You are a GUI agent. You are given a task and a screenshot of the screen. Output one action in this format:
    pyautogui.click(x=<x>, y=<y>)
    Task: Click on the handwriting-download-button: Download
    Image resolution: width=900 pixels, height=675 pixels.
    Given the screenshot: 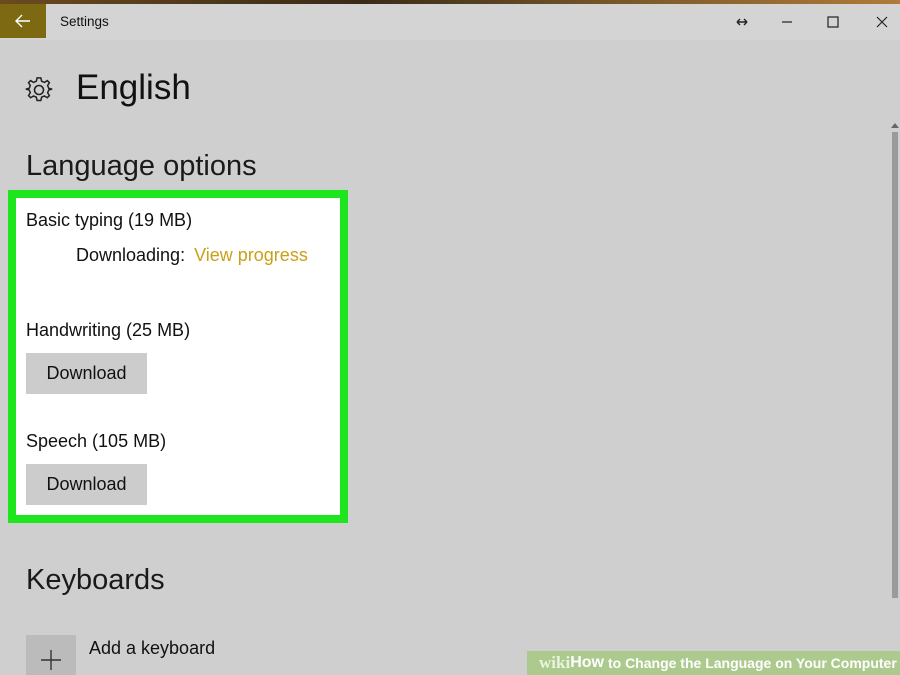 What is the action you would take?
    pyautogui.click(x=86, y=373)
    